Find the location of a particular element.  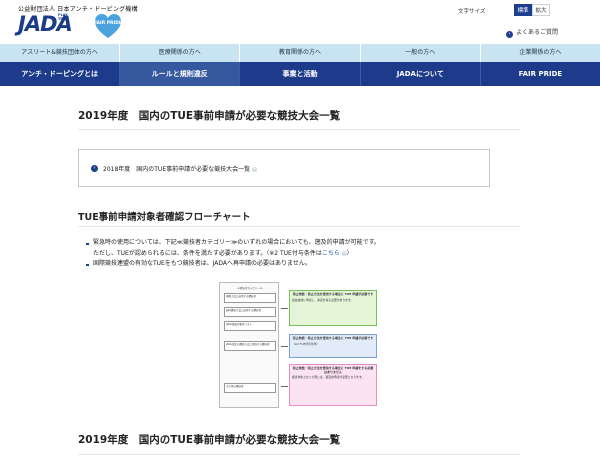

related-link-label: 2018年度 国内のTUE事前申請が必要な競技大会一覧 is located at coordinates (177, 169).